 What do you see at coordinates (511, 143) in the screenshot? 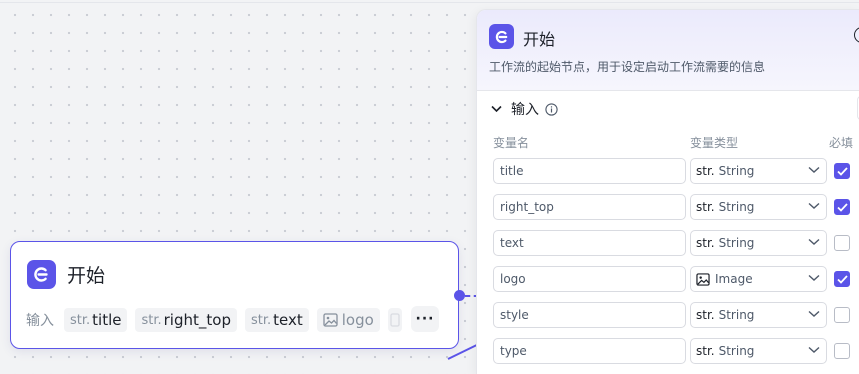
I see `column-header-name: 变量名` at bounding box center [511, 143].